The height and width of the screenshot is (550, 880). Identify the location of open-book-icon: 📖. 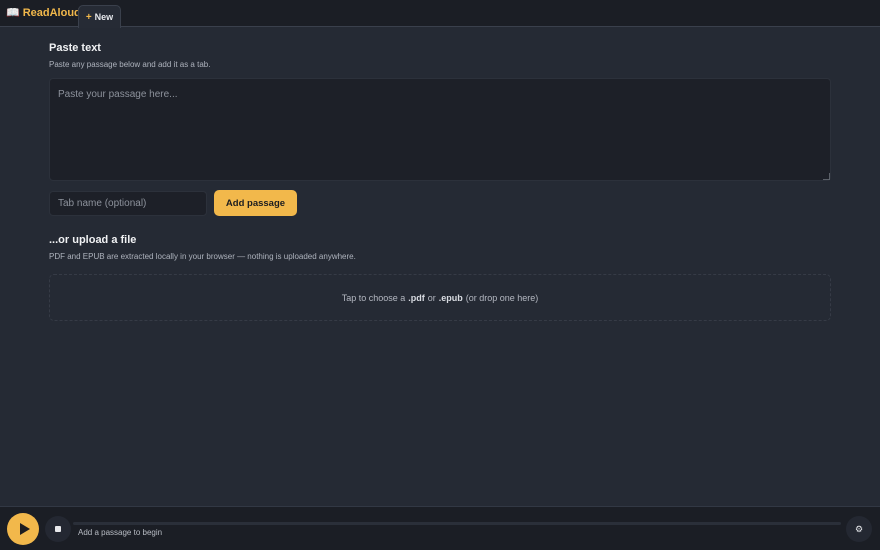
(13, 13).